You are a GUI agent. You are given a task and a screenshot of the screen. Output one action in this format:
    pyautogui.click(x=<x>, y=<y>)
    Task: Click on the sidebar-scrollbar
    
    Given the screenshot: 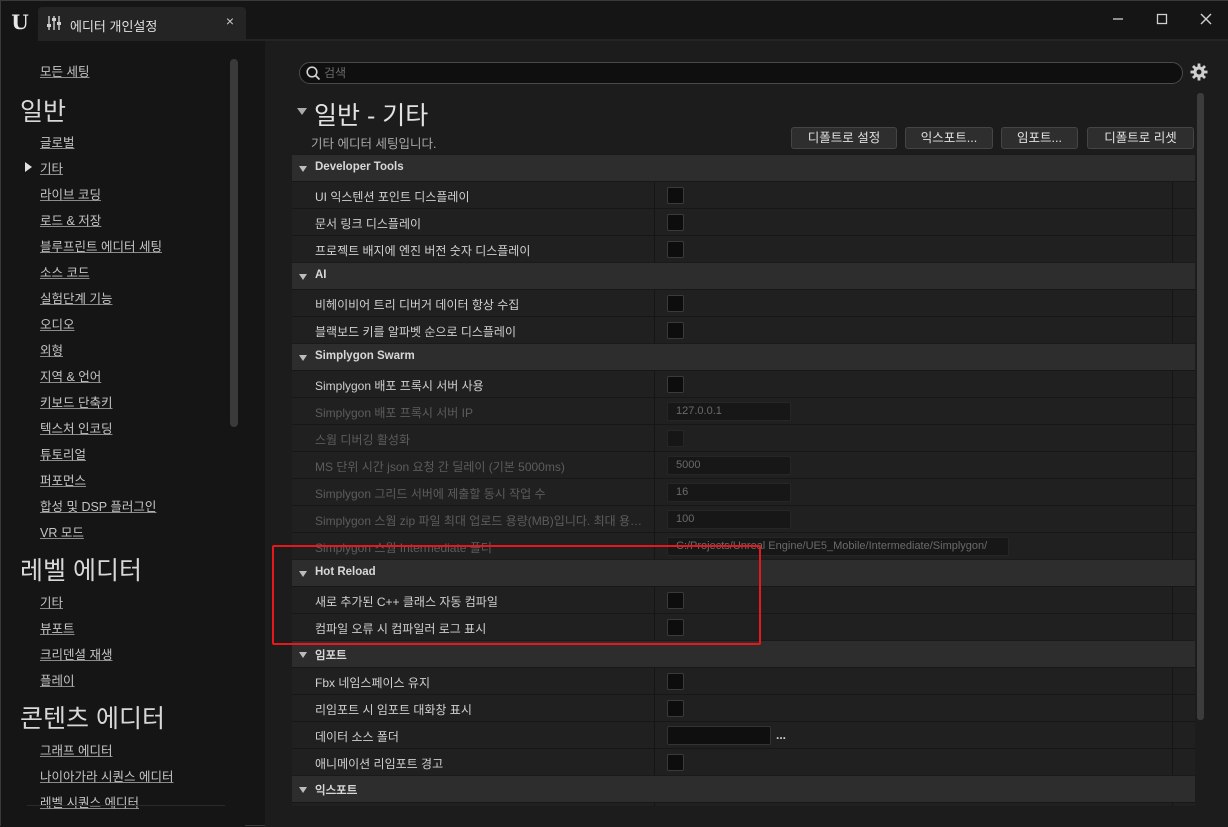 What is the action you would take?
    pyautogui.click(x=234, y=243)
    